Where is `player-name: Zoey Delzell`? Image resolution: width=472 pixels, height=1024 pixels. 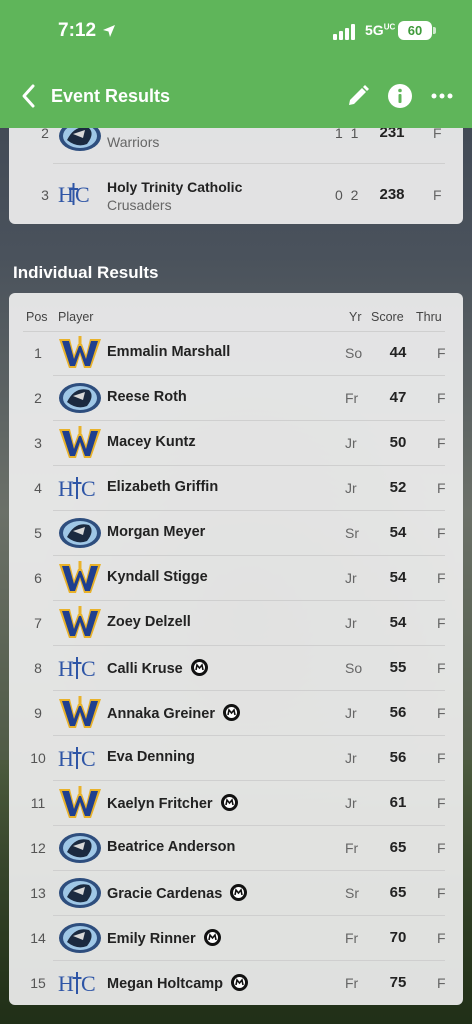 player-name: Zoey Delzell is located at coordinates (149, 622).